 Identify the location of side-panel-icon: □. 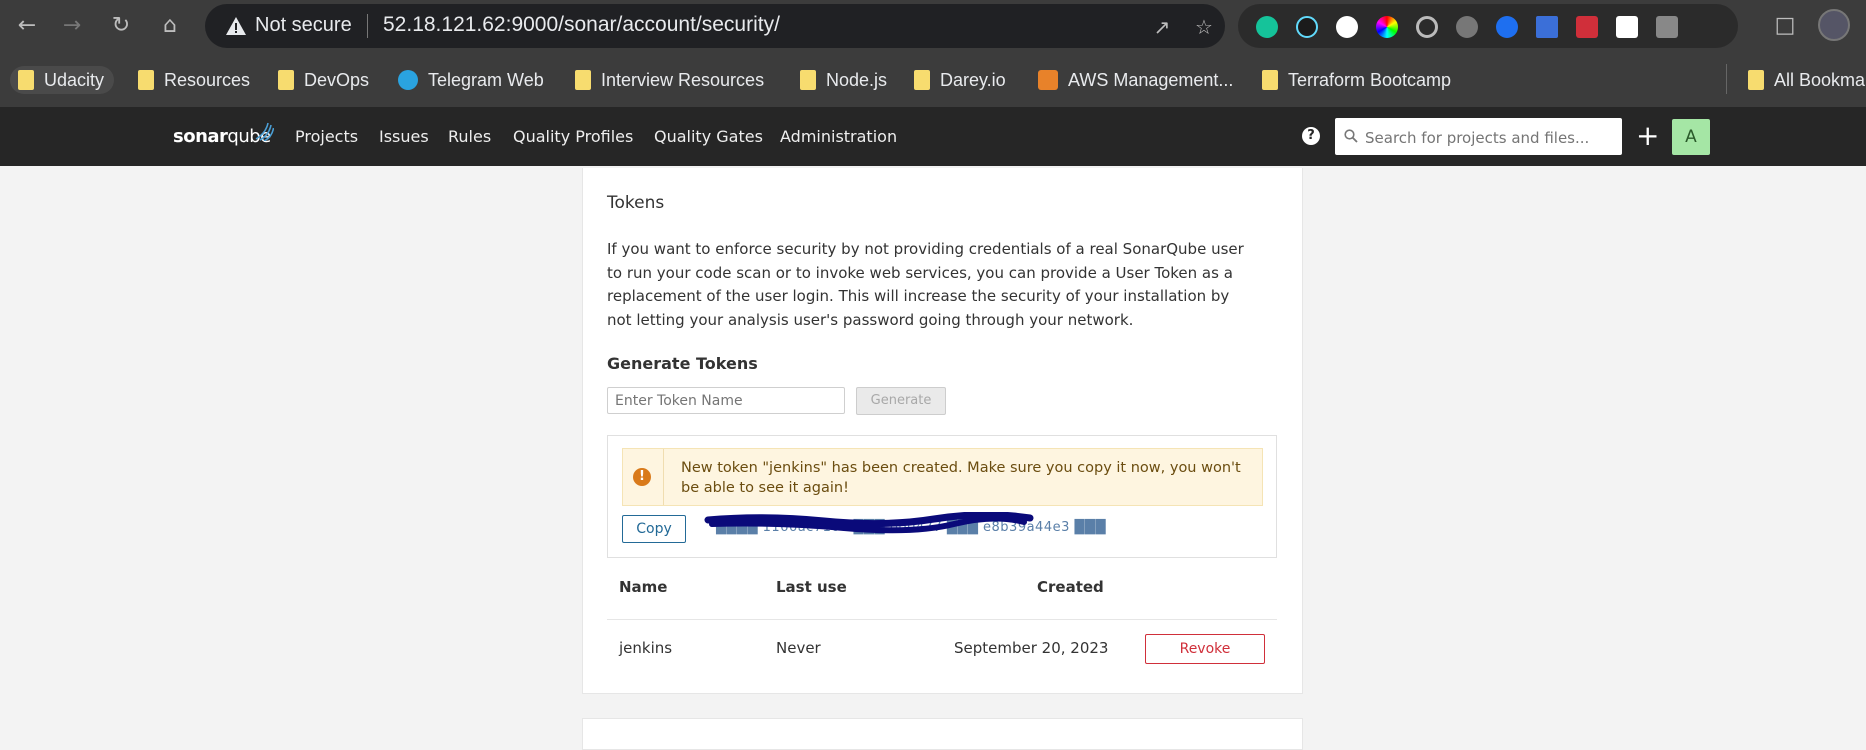
(1785, 26).